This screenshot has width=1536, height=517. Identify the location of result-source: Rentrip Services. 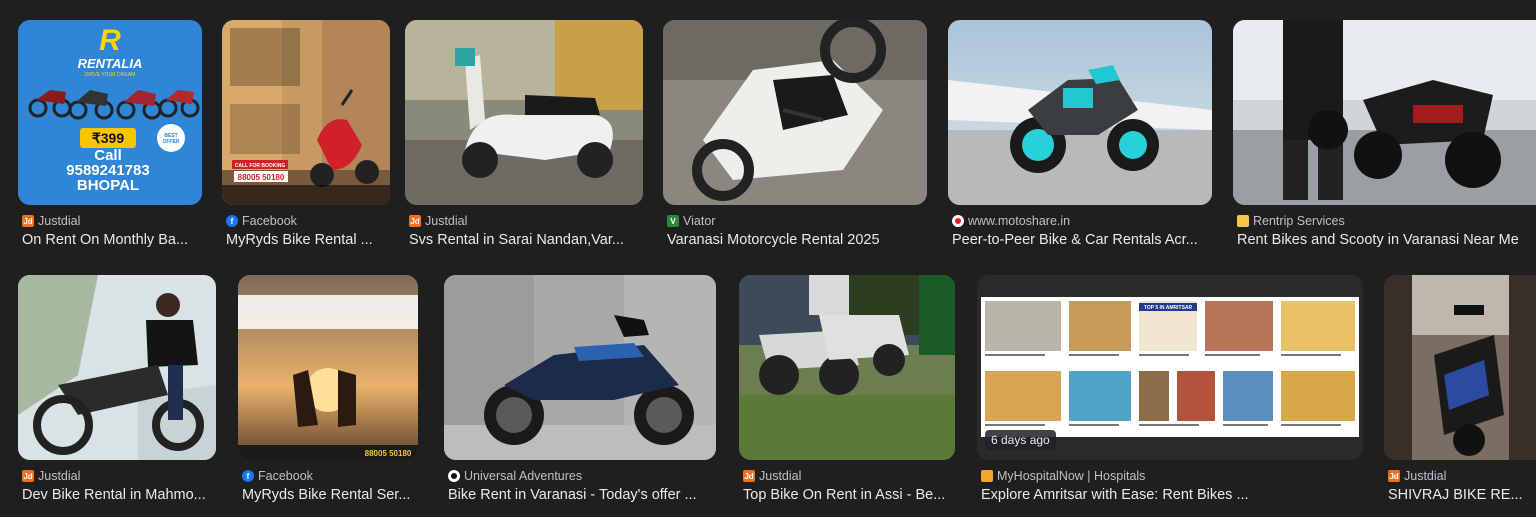
(1291, 221).